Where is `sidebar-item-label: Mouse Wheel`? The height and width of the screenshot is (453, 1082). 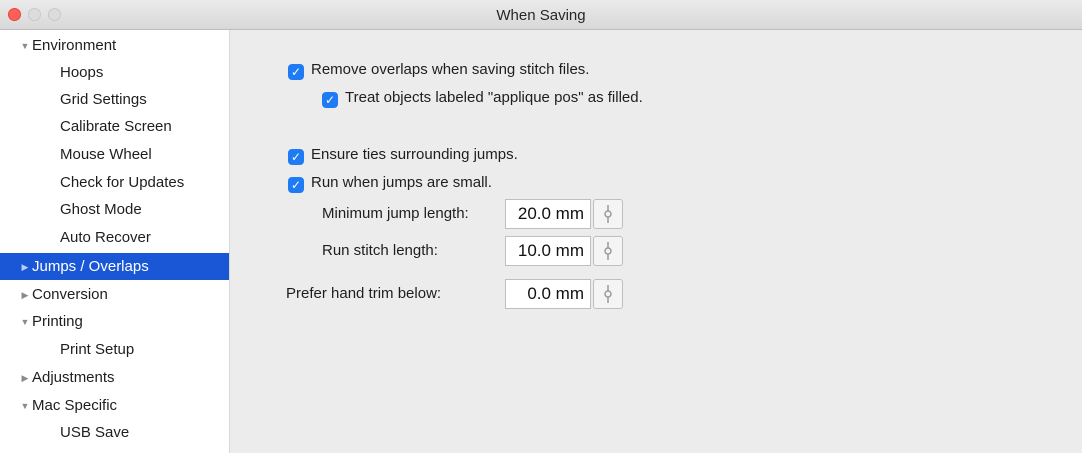
sidebar-item-label: Mouse Wheel is located at coordinates (106, 154).